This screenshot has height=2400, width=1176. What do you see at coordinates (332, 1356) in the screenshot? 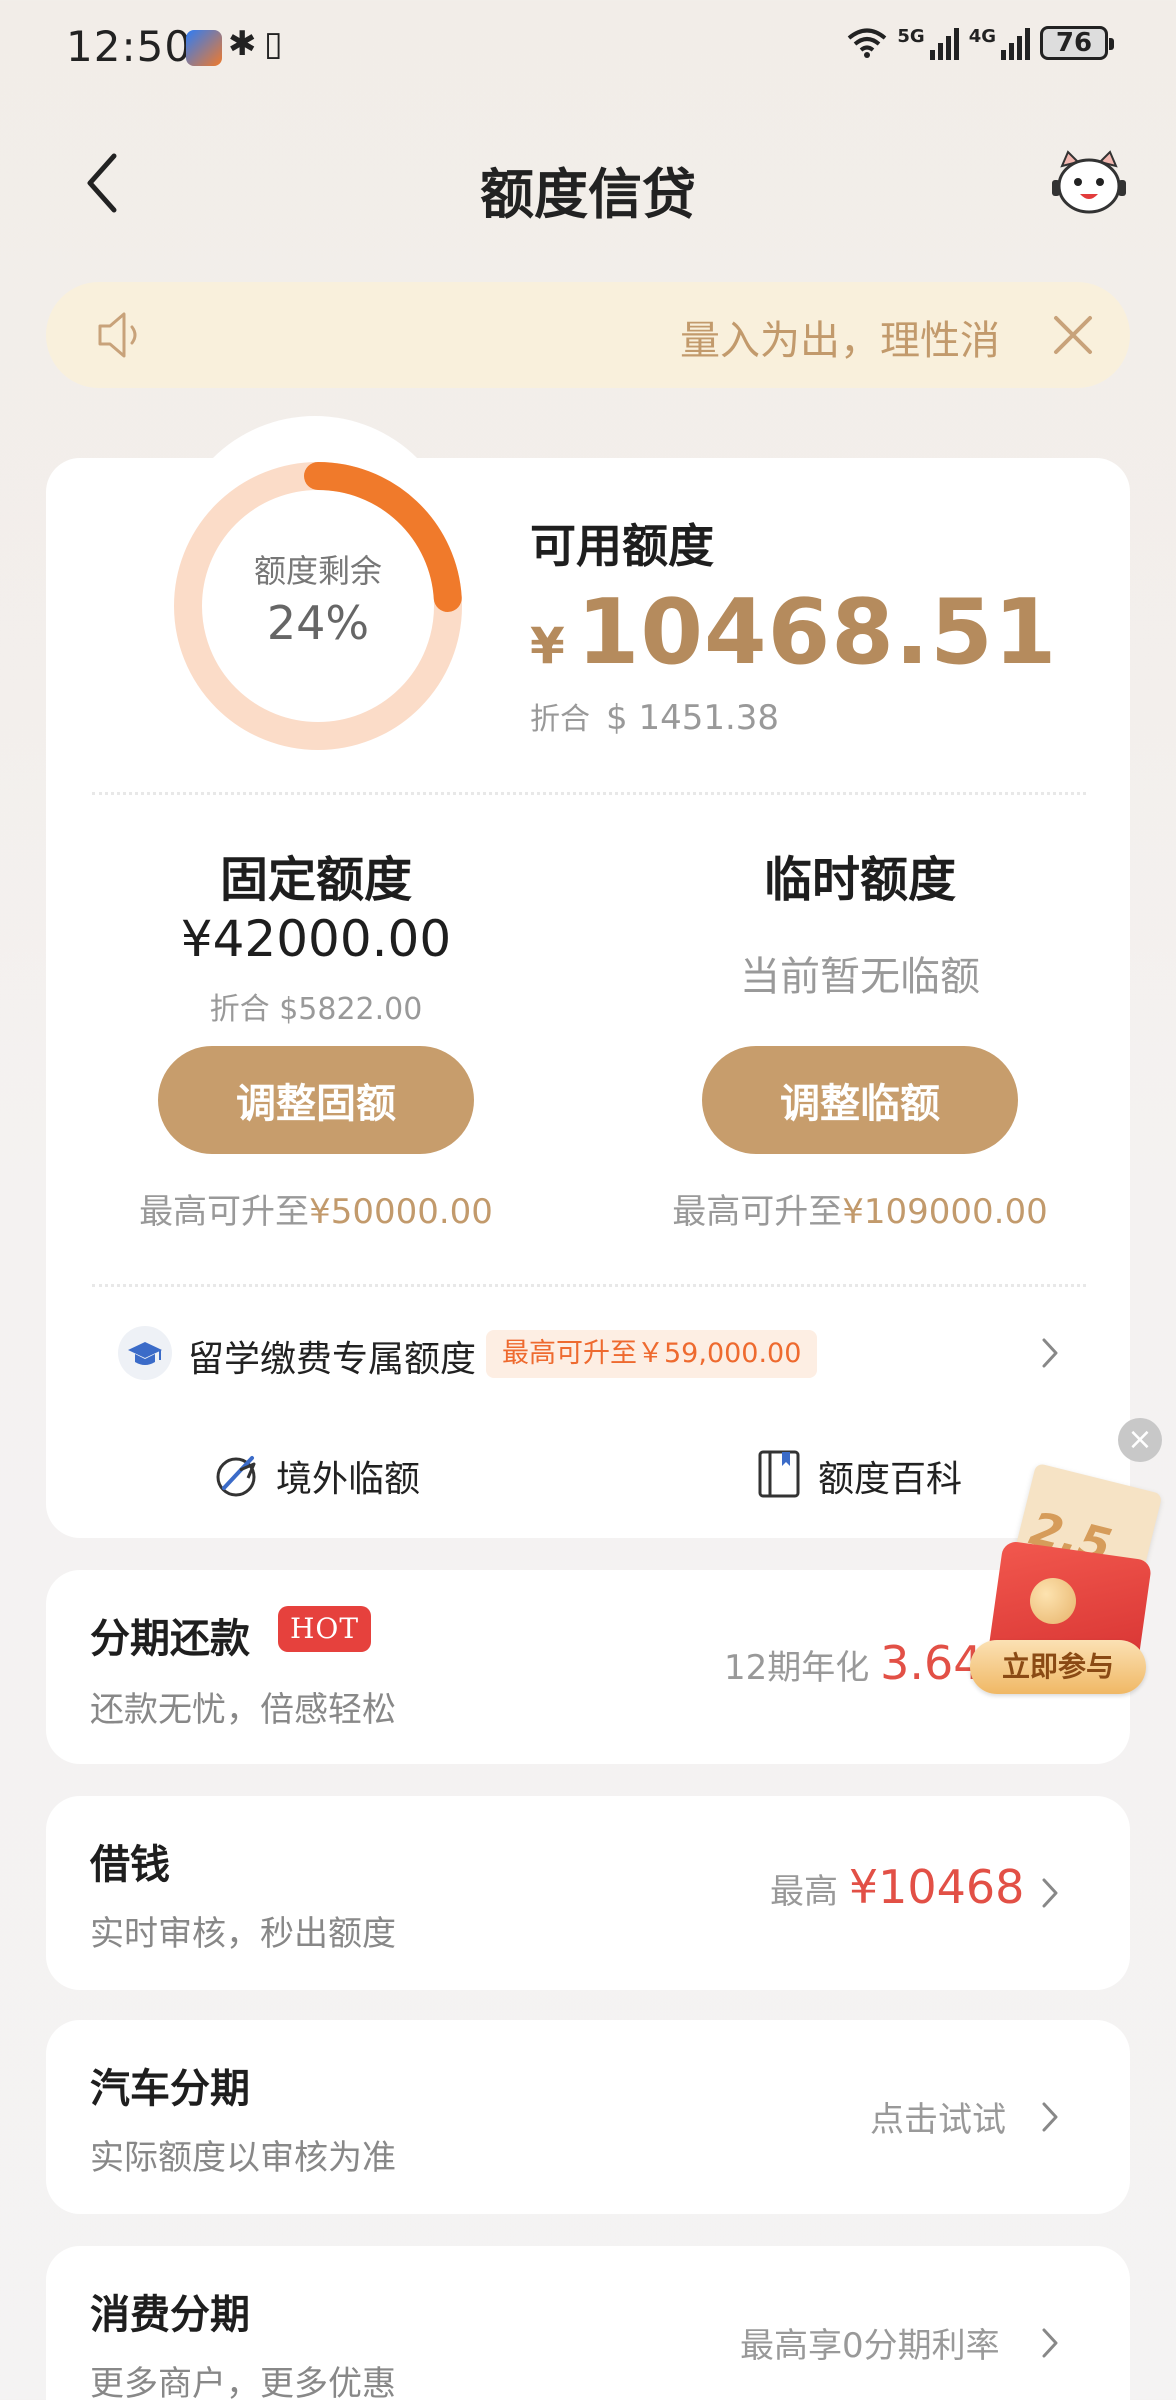
I see `study-abroad-credit-link: 留学缴费专属额度` at bounding box center [332, 1356].